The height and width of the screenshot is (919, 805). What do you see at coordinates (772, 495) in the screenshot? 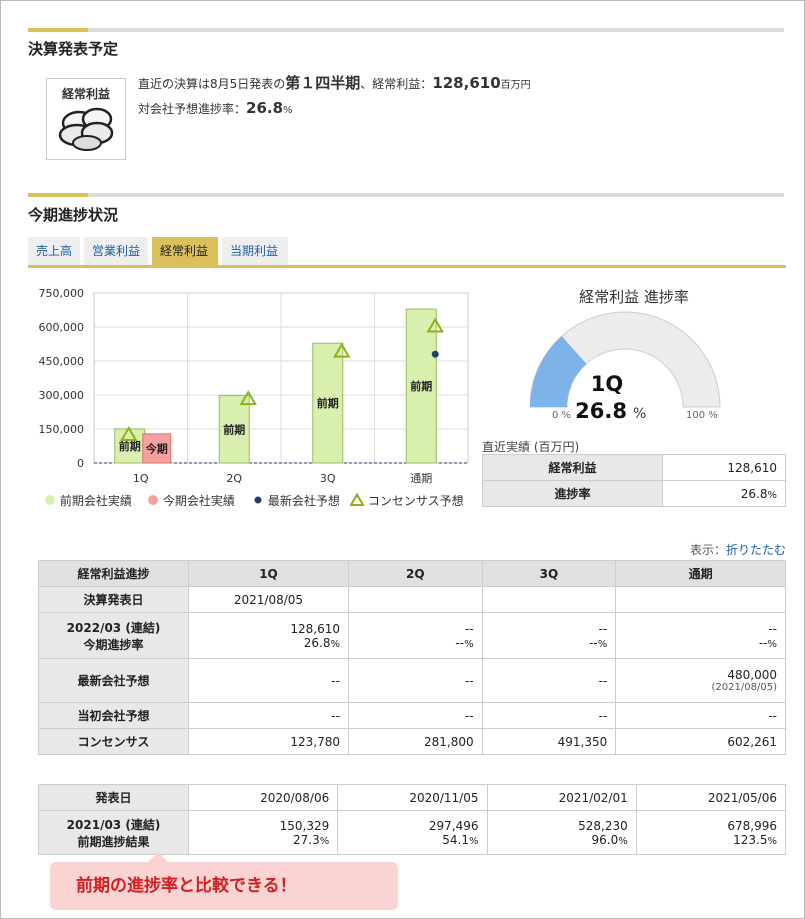
I see `rate-unit: %` at bounding box center [772, 495].